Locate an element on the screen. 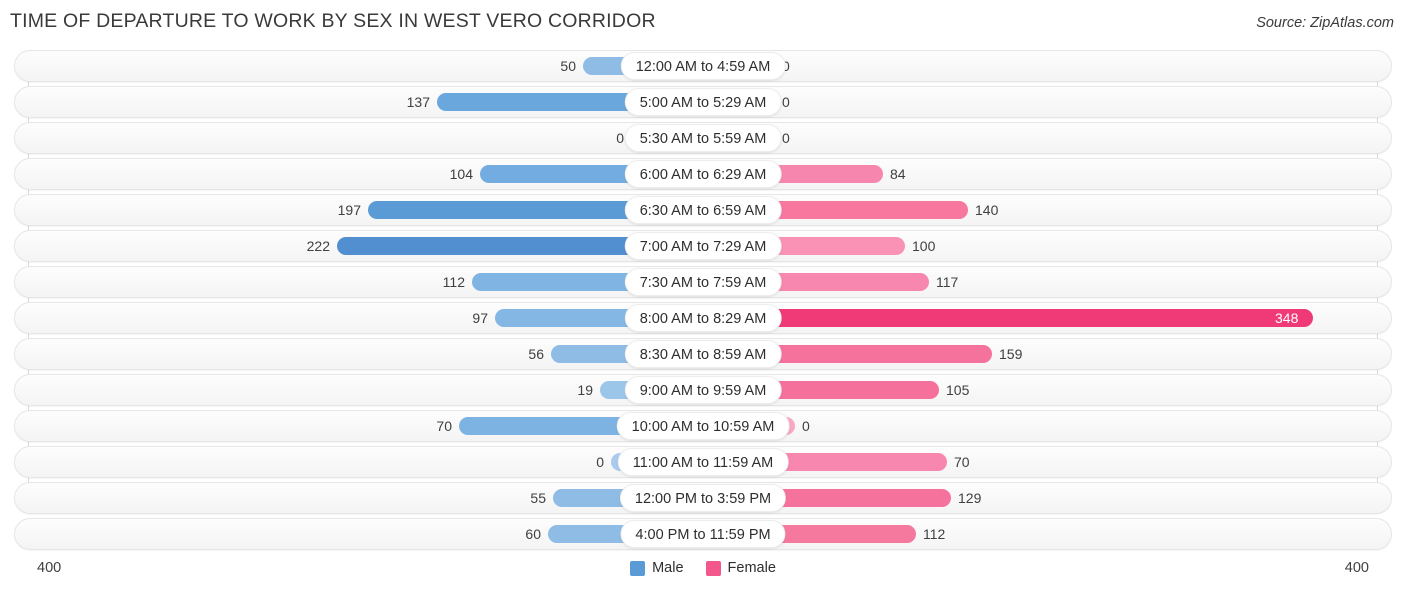 This screenshot has height=595, width=1406. male-value-label: 50 is located at coordinates (568, 66).